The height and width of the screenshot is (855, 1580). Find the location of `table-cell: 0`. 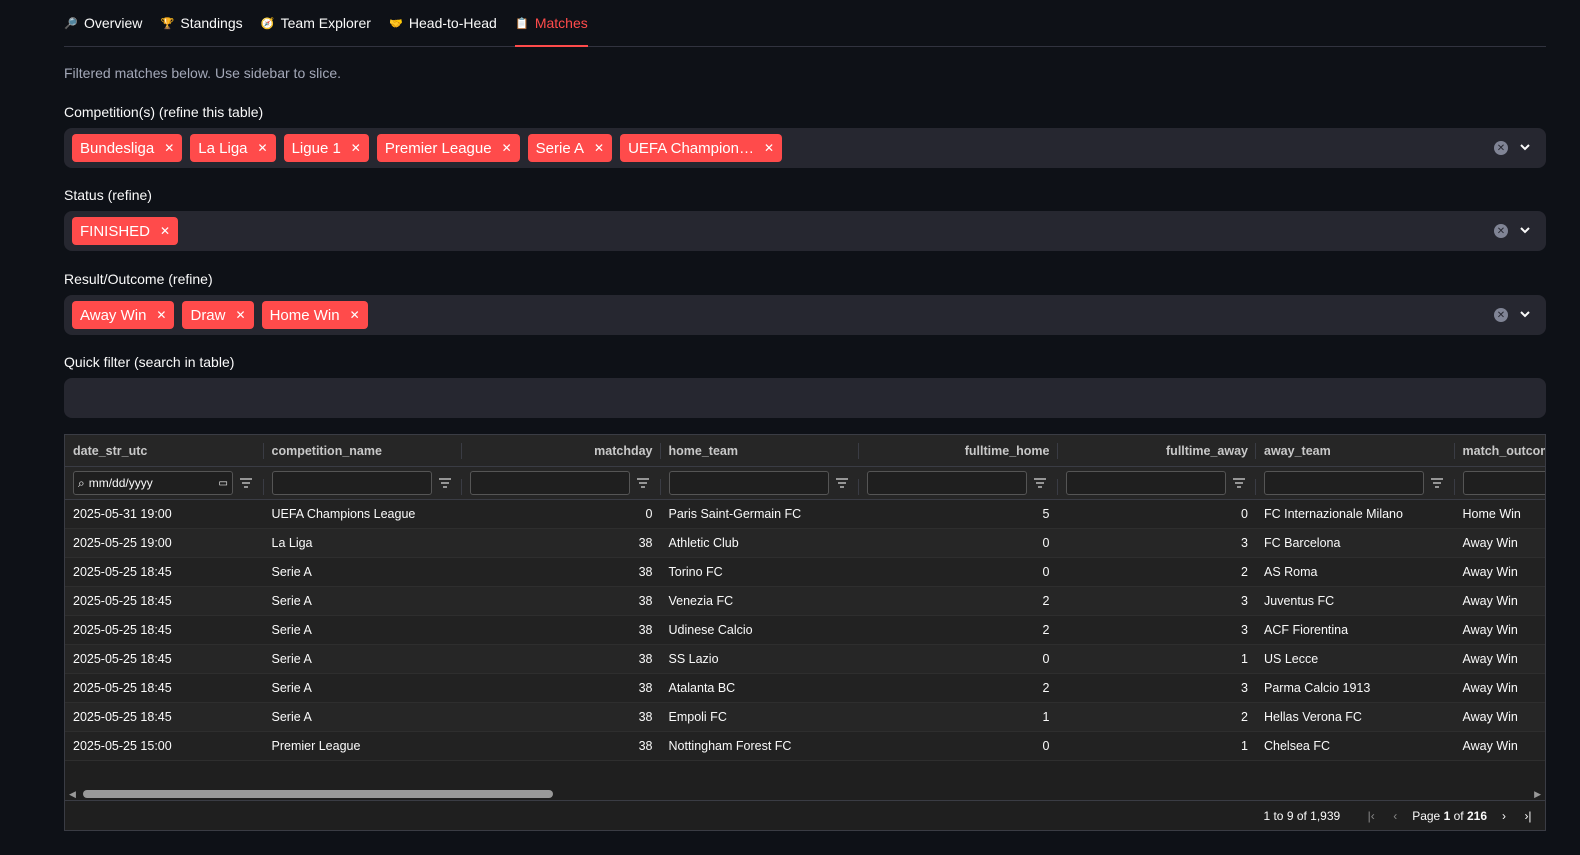

table-cell: 0 is located at coordinates (1244, 514).